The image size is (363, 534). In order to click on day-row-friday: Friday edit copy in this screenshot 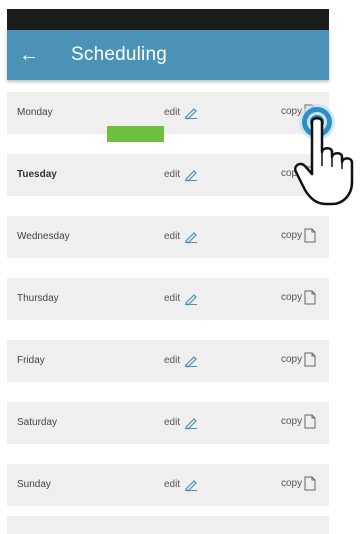, I will do `click(168, 361)`.